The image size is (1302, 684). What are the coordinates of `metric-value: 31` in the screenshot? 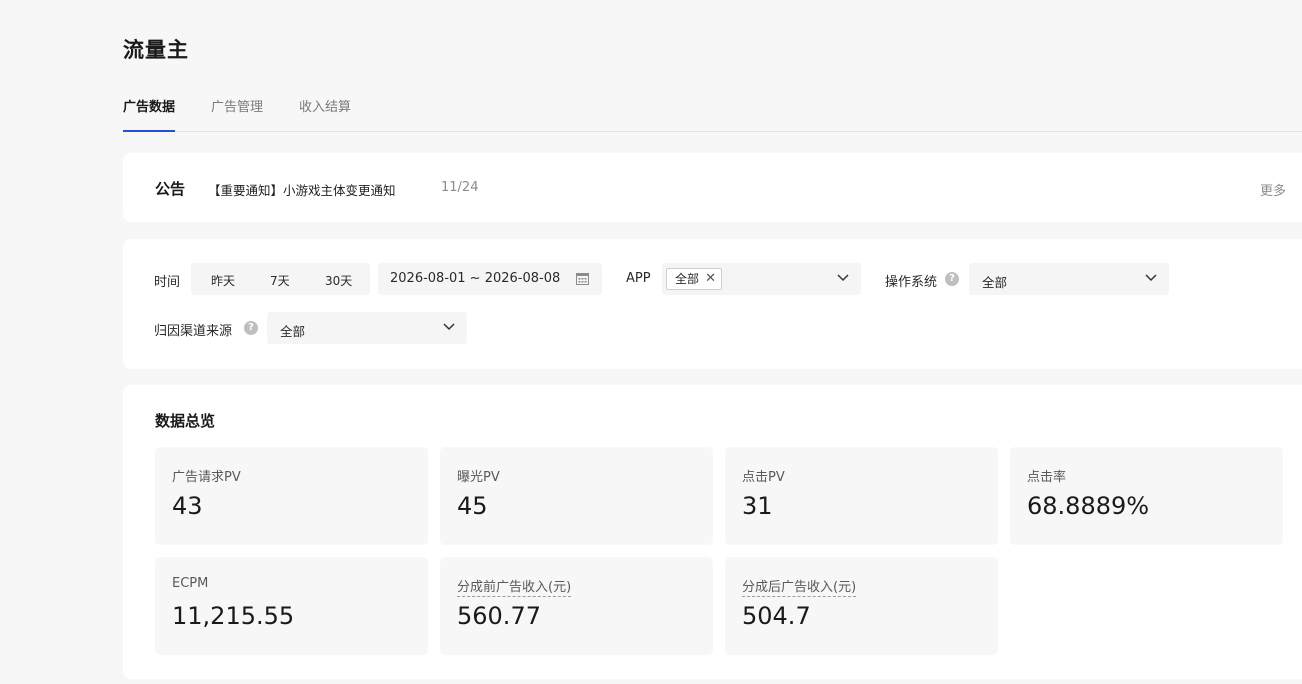 It's located at (757, 506).